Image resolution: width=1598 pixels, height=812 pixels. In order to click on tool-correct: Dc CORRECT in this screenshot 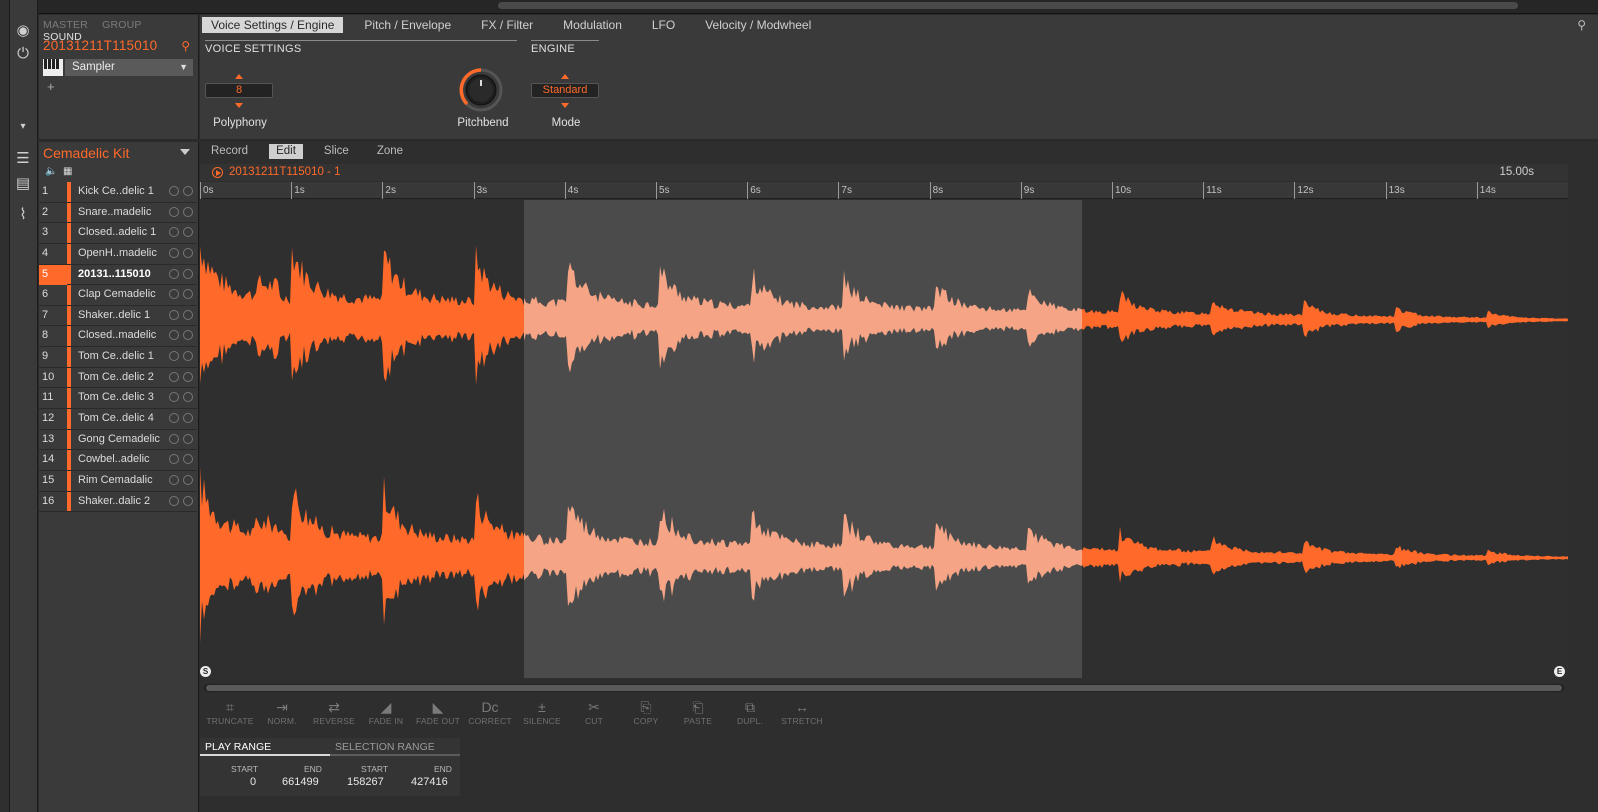, I will do `click(490, 712)`.